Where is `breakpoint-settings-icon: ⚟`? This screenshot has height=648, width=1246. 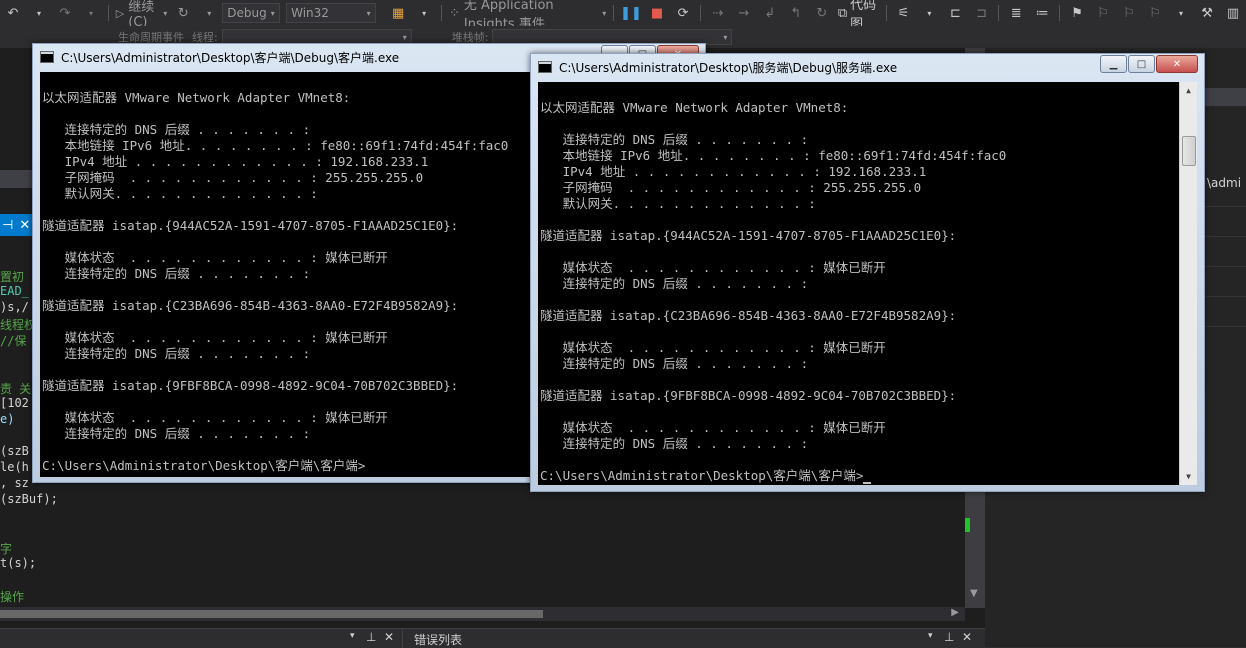
breakpoint-settings-icon: ⚟ is located at coordinates (903, 13).